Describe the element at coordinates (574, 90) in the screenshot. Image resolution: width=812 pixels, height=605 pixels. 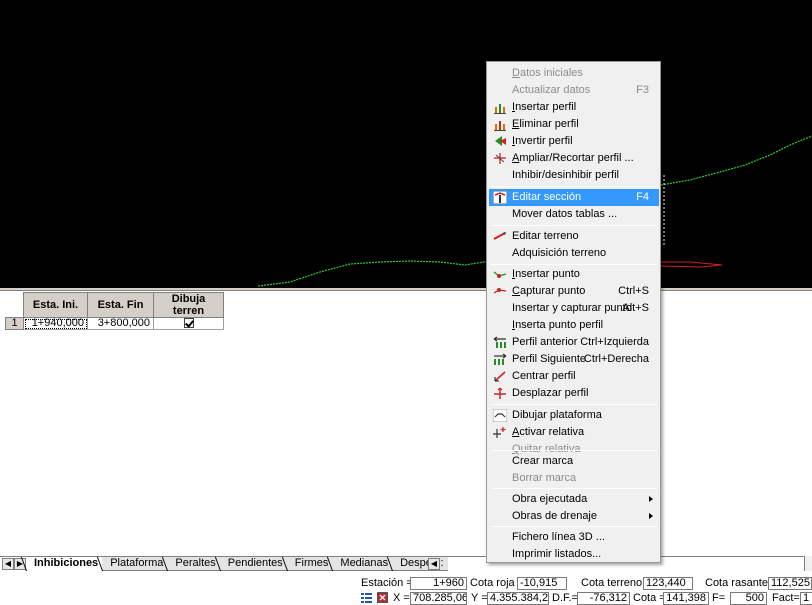
I see `menu-item-actualizar-datos: Actualizar datos F3` at that location.